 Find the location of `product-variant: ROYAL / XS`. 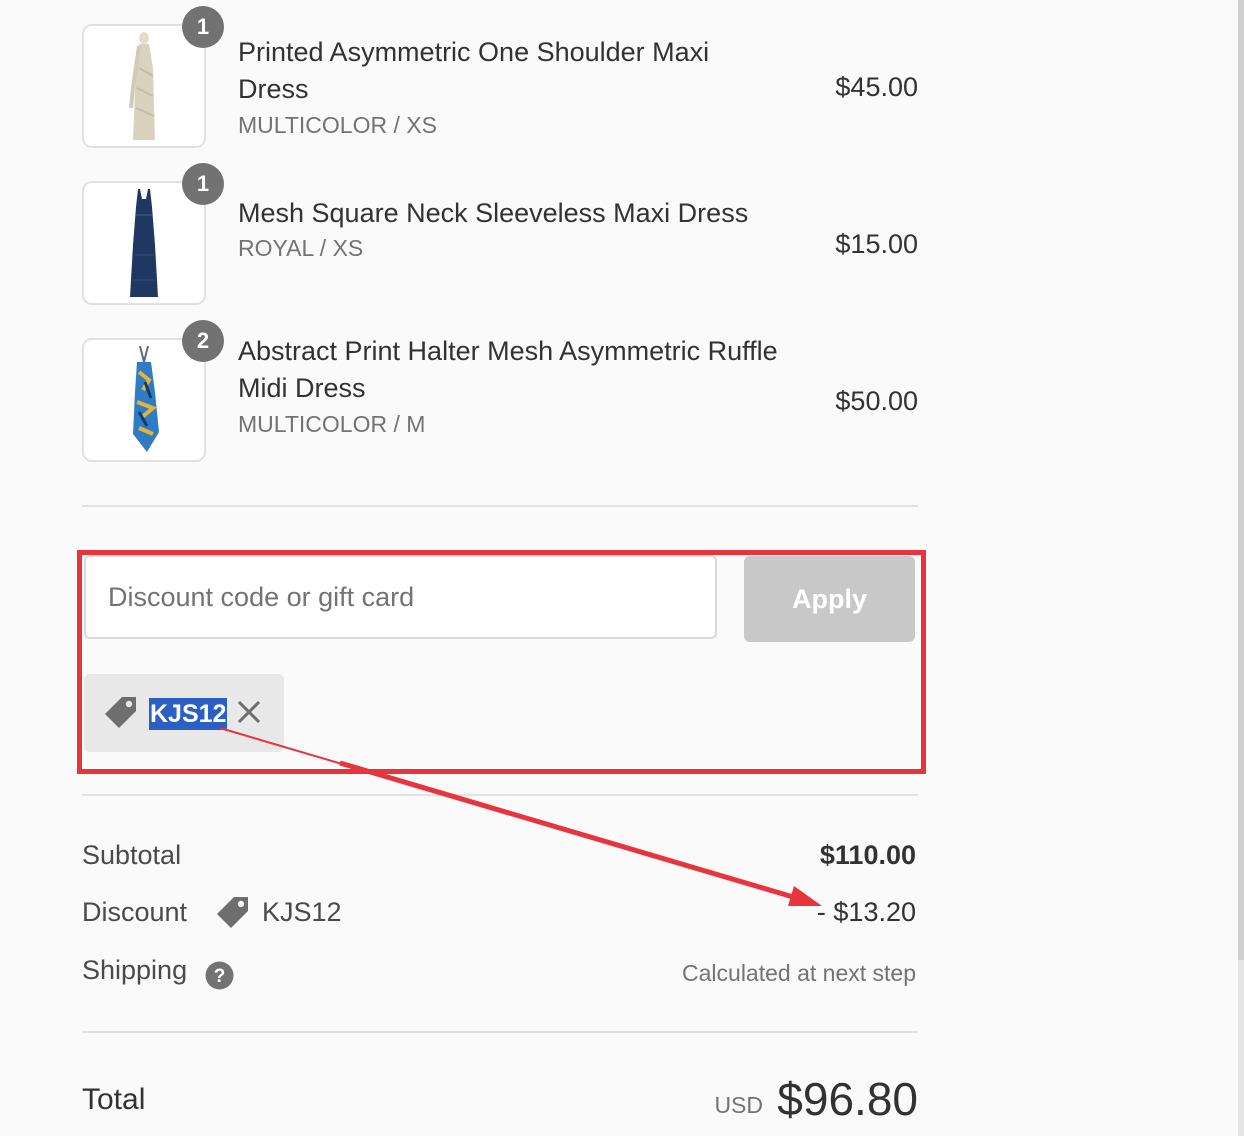

product-variant: ROYAL / XS is located at coordinates (301, 248).